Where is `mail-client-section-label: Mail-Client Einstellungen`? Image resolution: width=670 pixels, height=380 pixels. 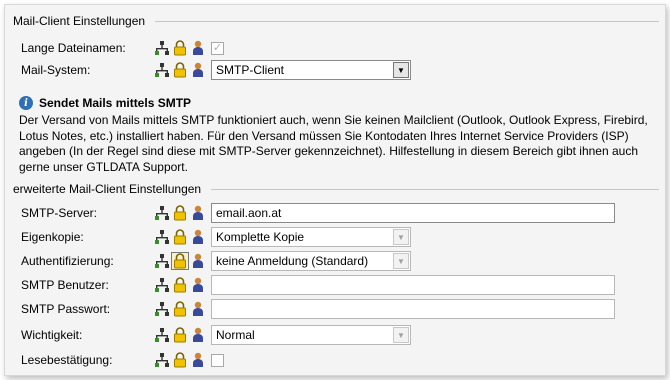 mail-client-section-label: Mail-Client Einstellungen is located at coordinates (79, 21).